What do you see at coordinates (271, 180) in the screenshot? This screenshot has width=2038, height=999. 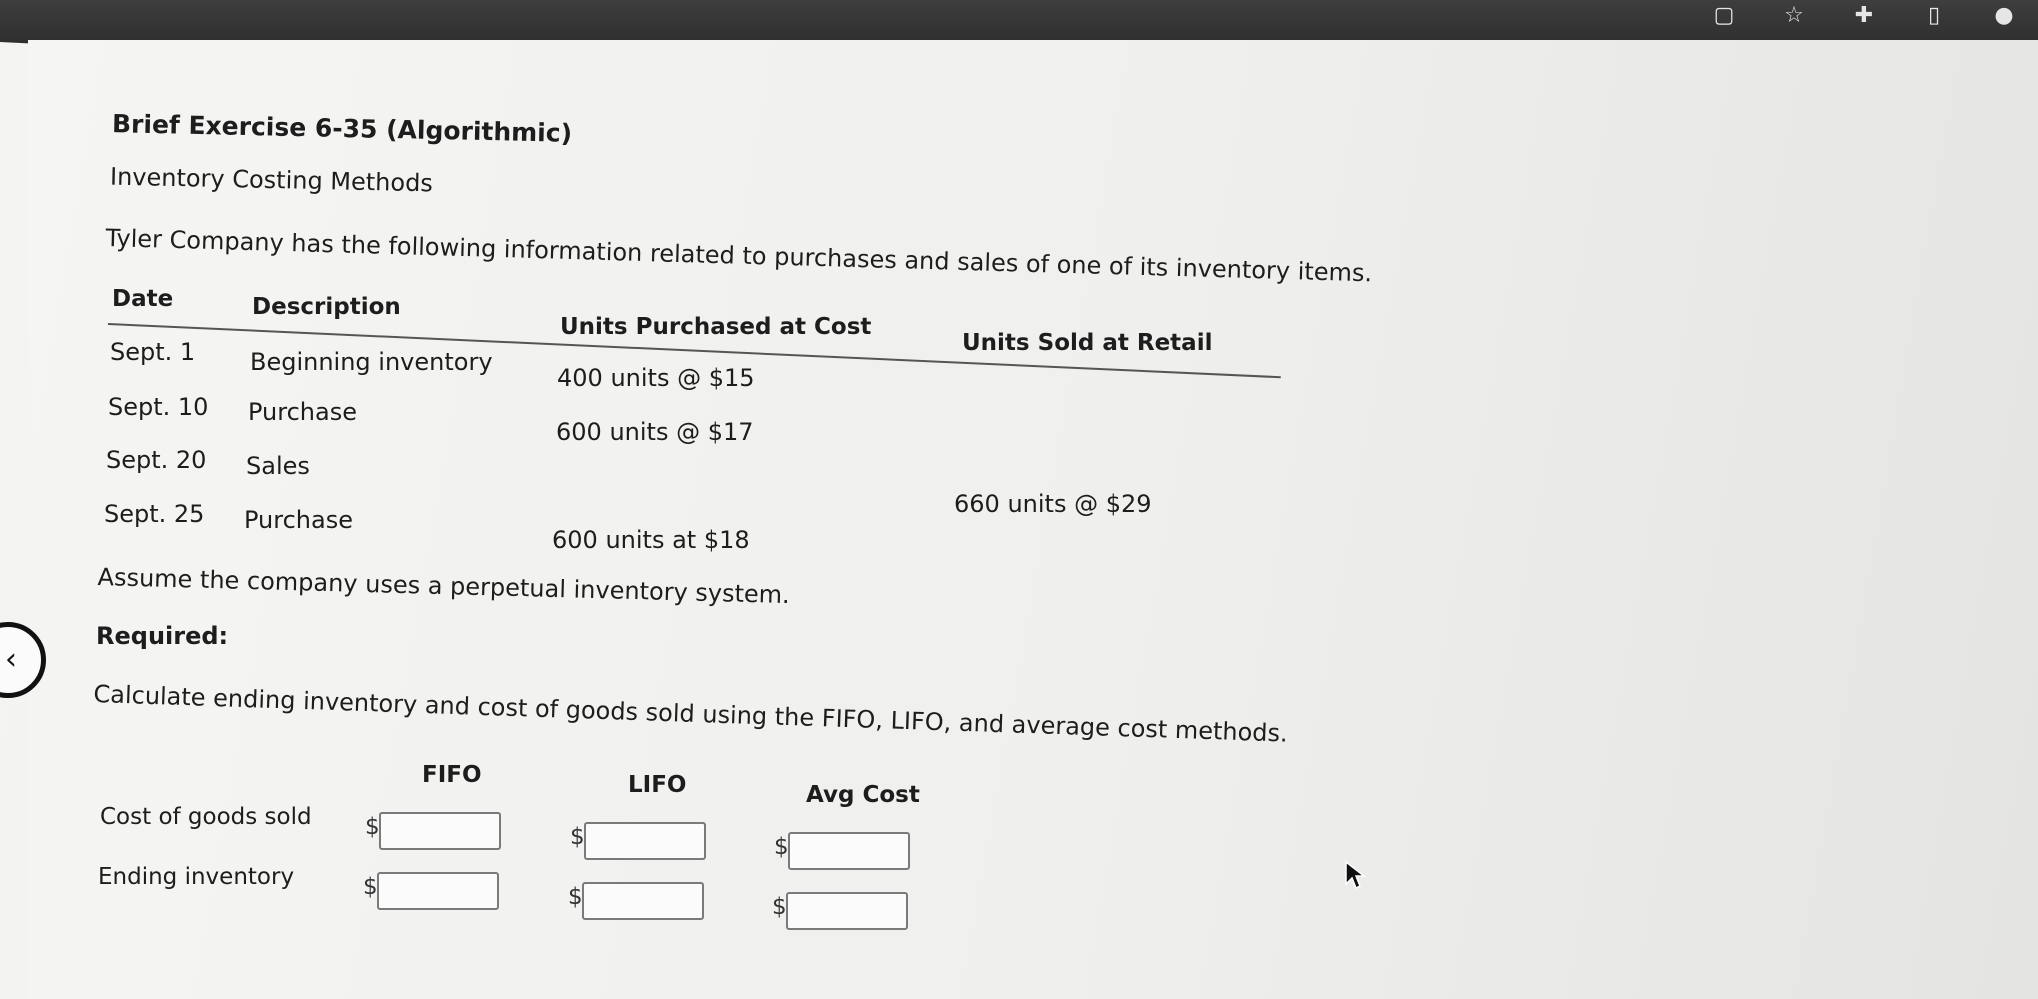 I see `page-subtitle: Inventory Costing Methods` at bounding box center [271, 180].